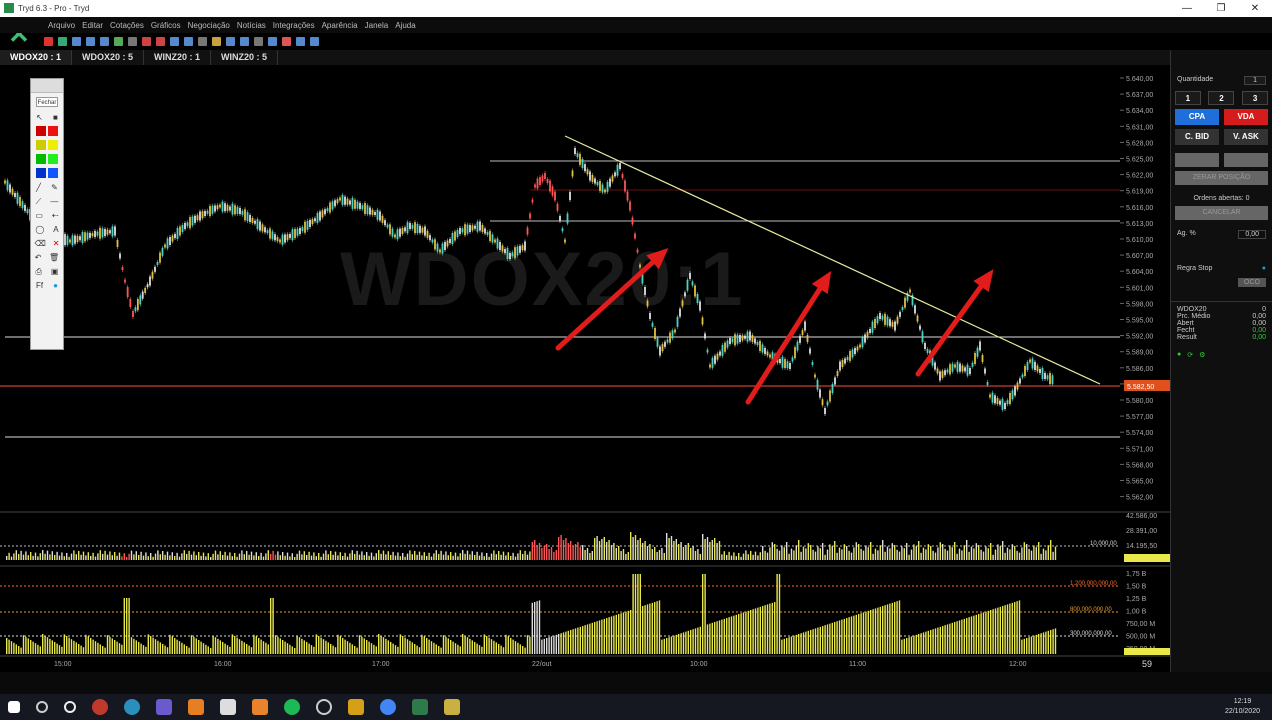 The width and height of the screenshot is (1272, 720). What do you see at coordinates (90, 41) in the screenshot?
I see `times-icon` at bounding box center [90, 41].